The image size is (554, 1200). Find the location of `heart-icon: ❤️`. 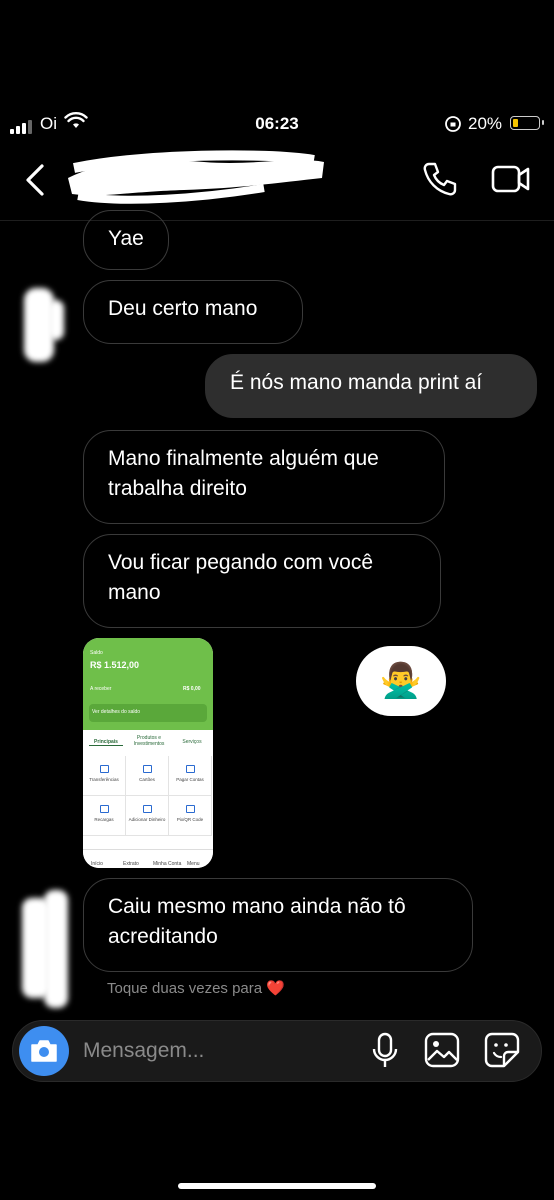

heart-icon: ❤️ is located at coordinates (275, 988).